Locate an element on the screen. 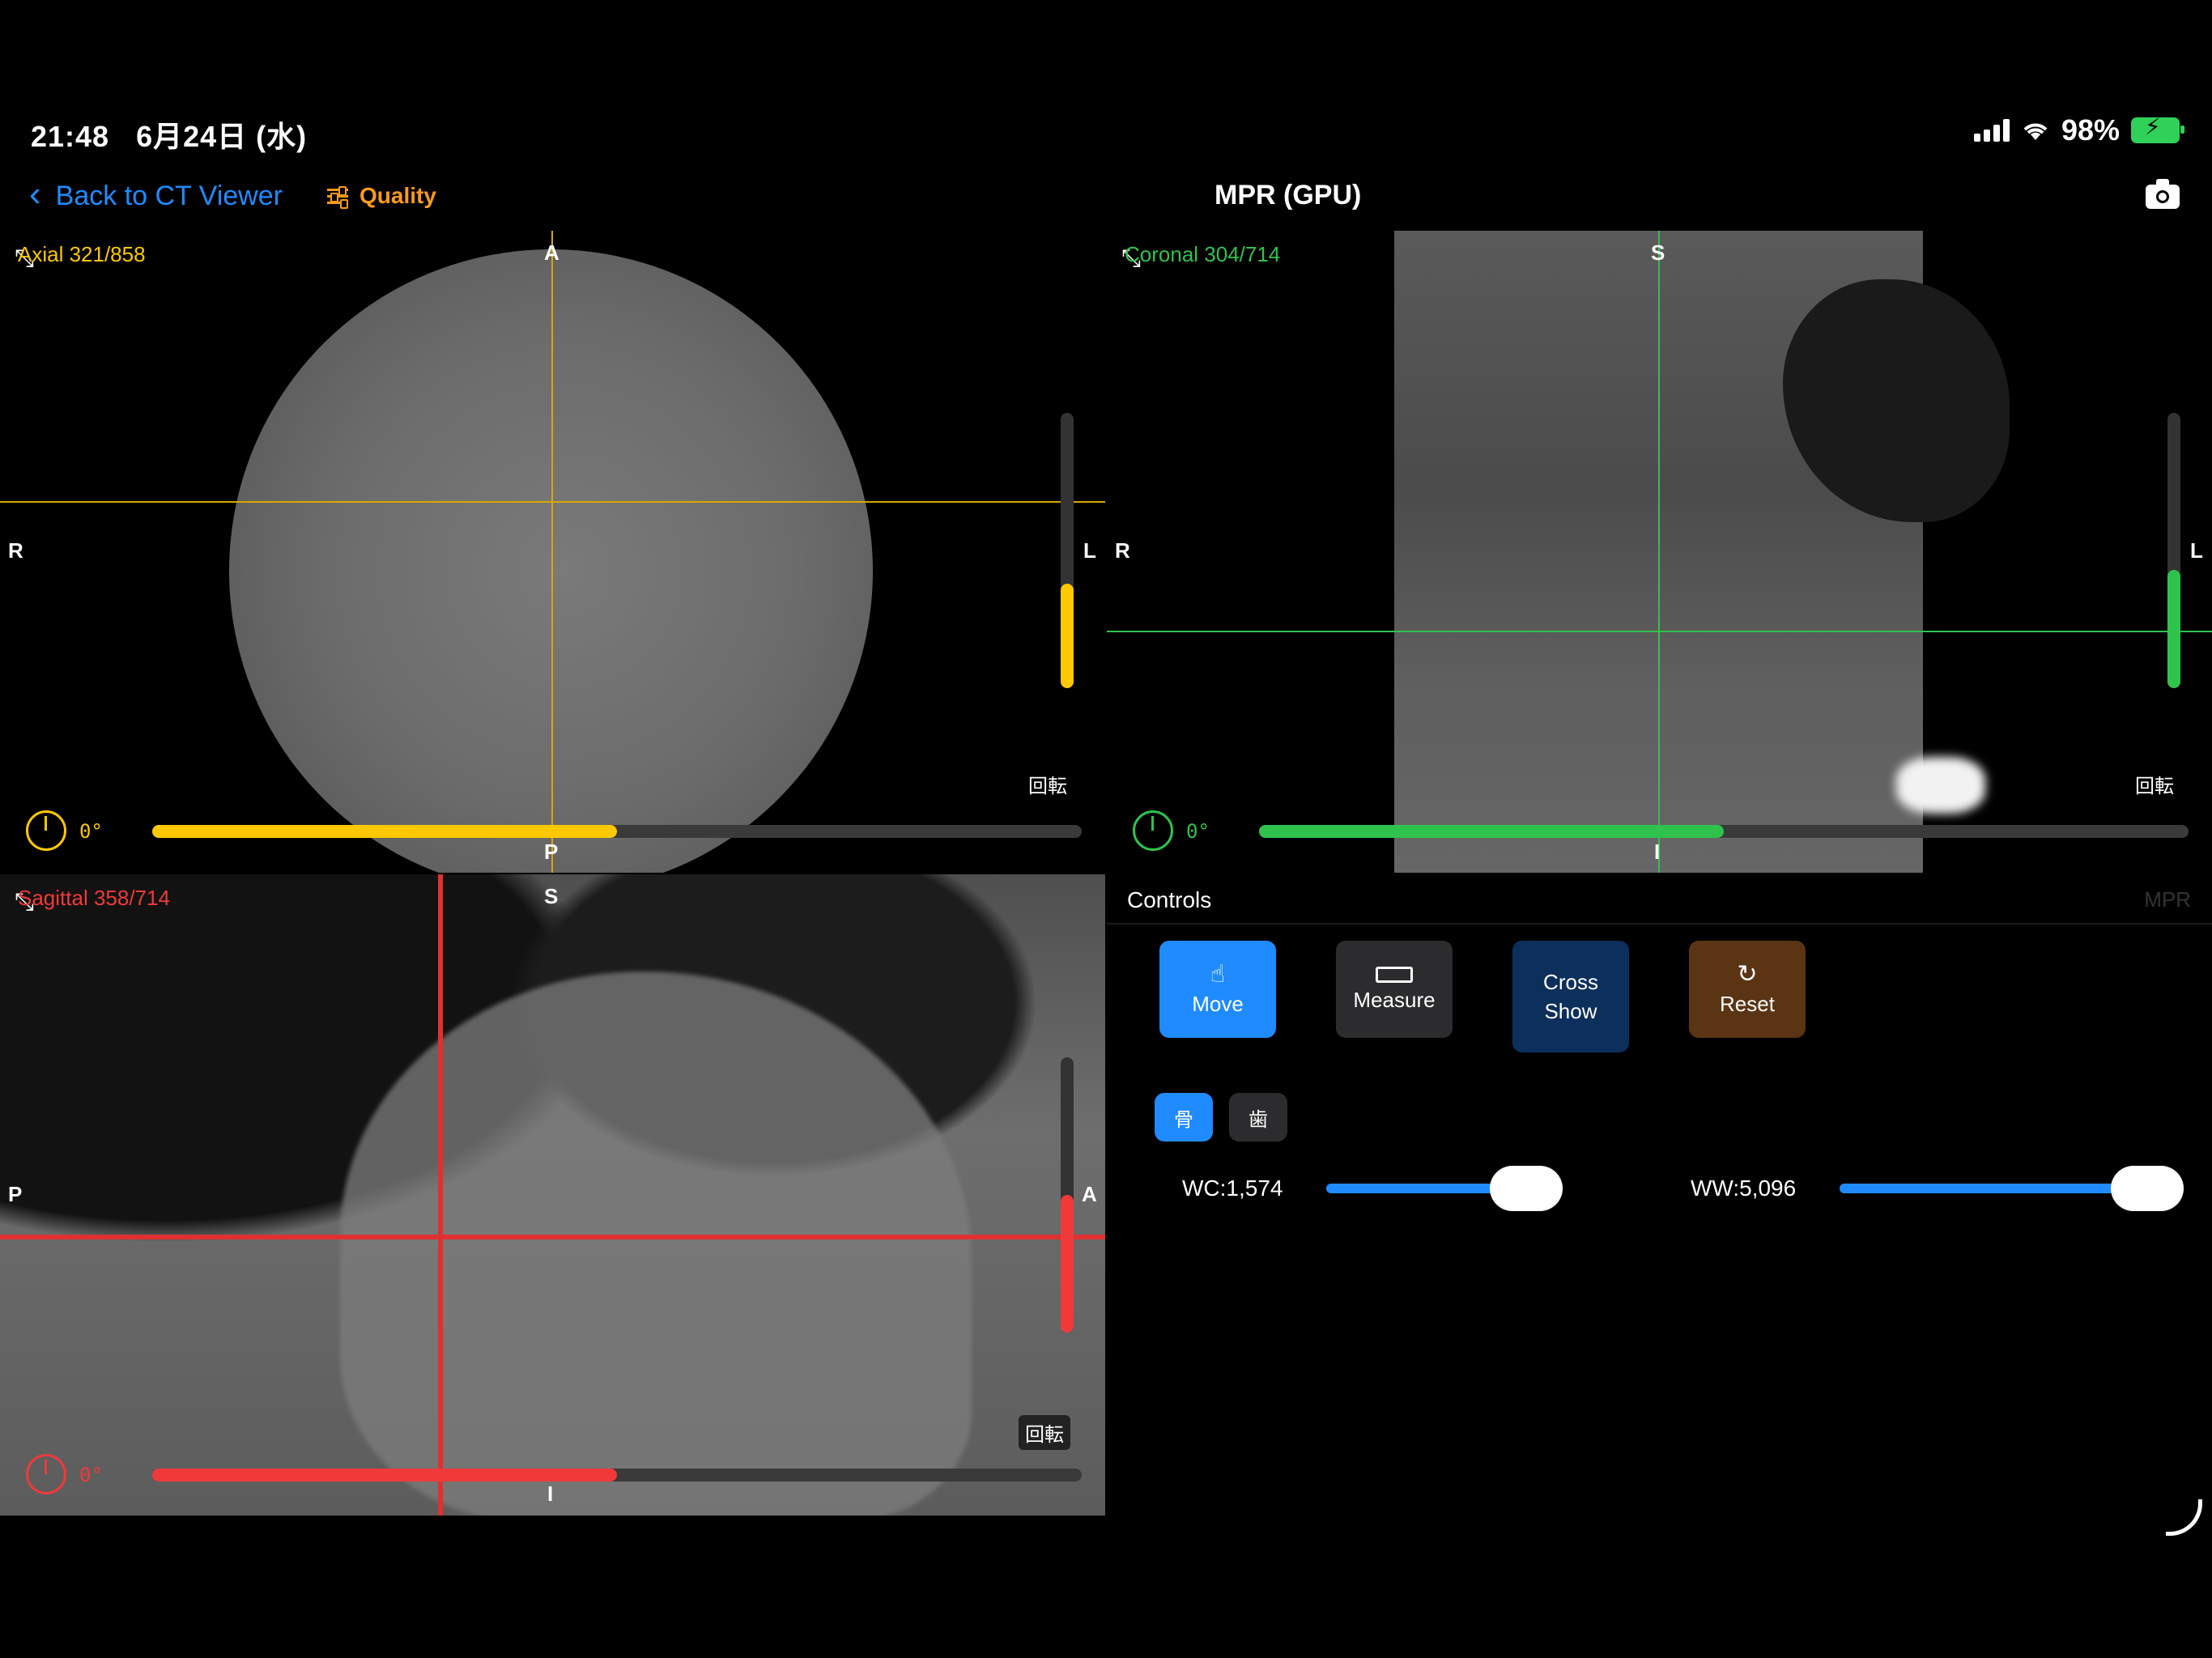 This screenshot has width=2212, height=1658. preset-bone-button: 骨 is located at coordinates (1184, 1117).